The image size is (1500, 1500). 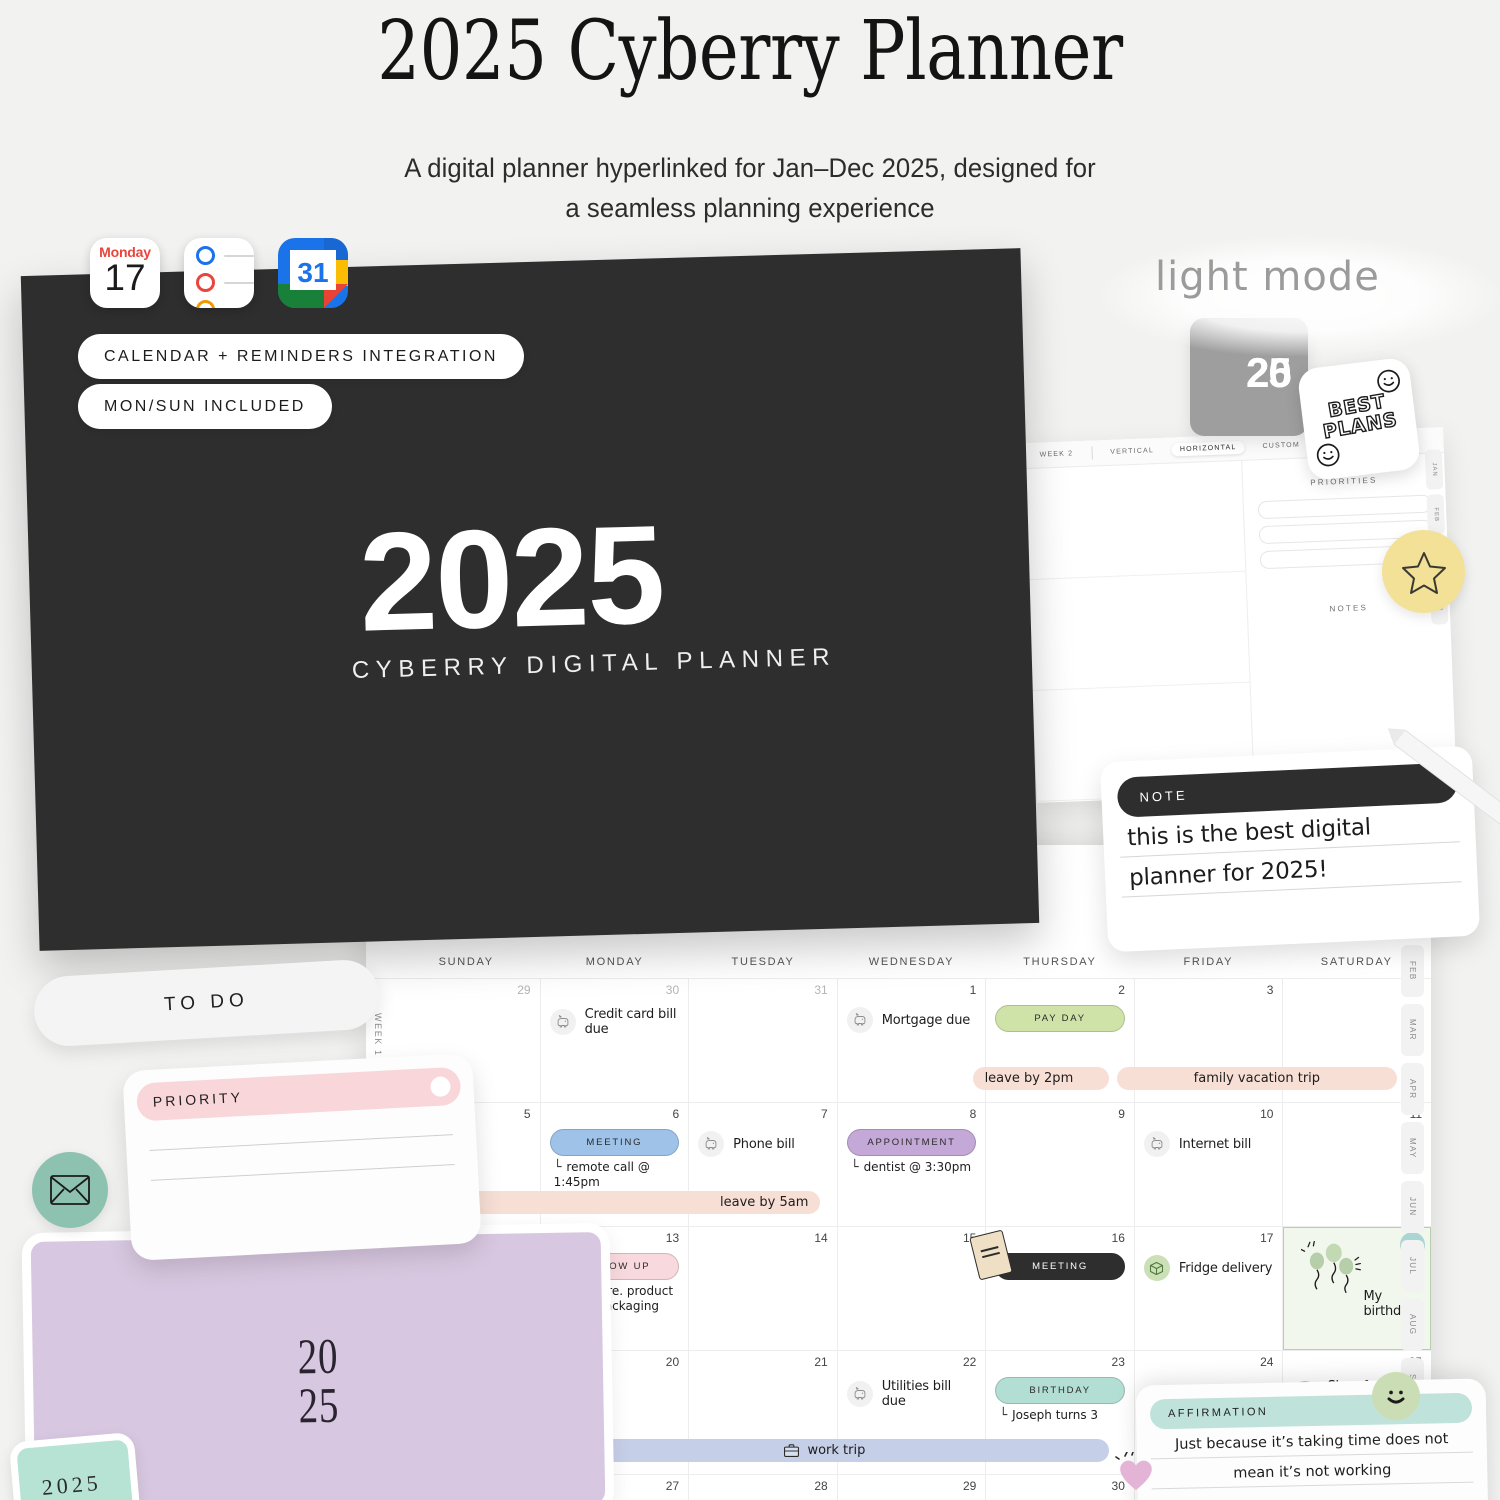 I want to click on month-tab-may: MAY, so click(x=1412, y=1148).